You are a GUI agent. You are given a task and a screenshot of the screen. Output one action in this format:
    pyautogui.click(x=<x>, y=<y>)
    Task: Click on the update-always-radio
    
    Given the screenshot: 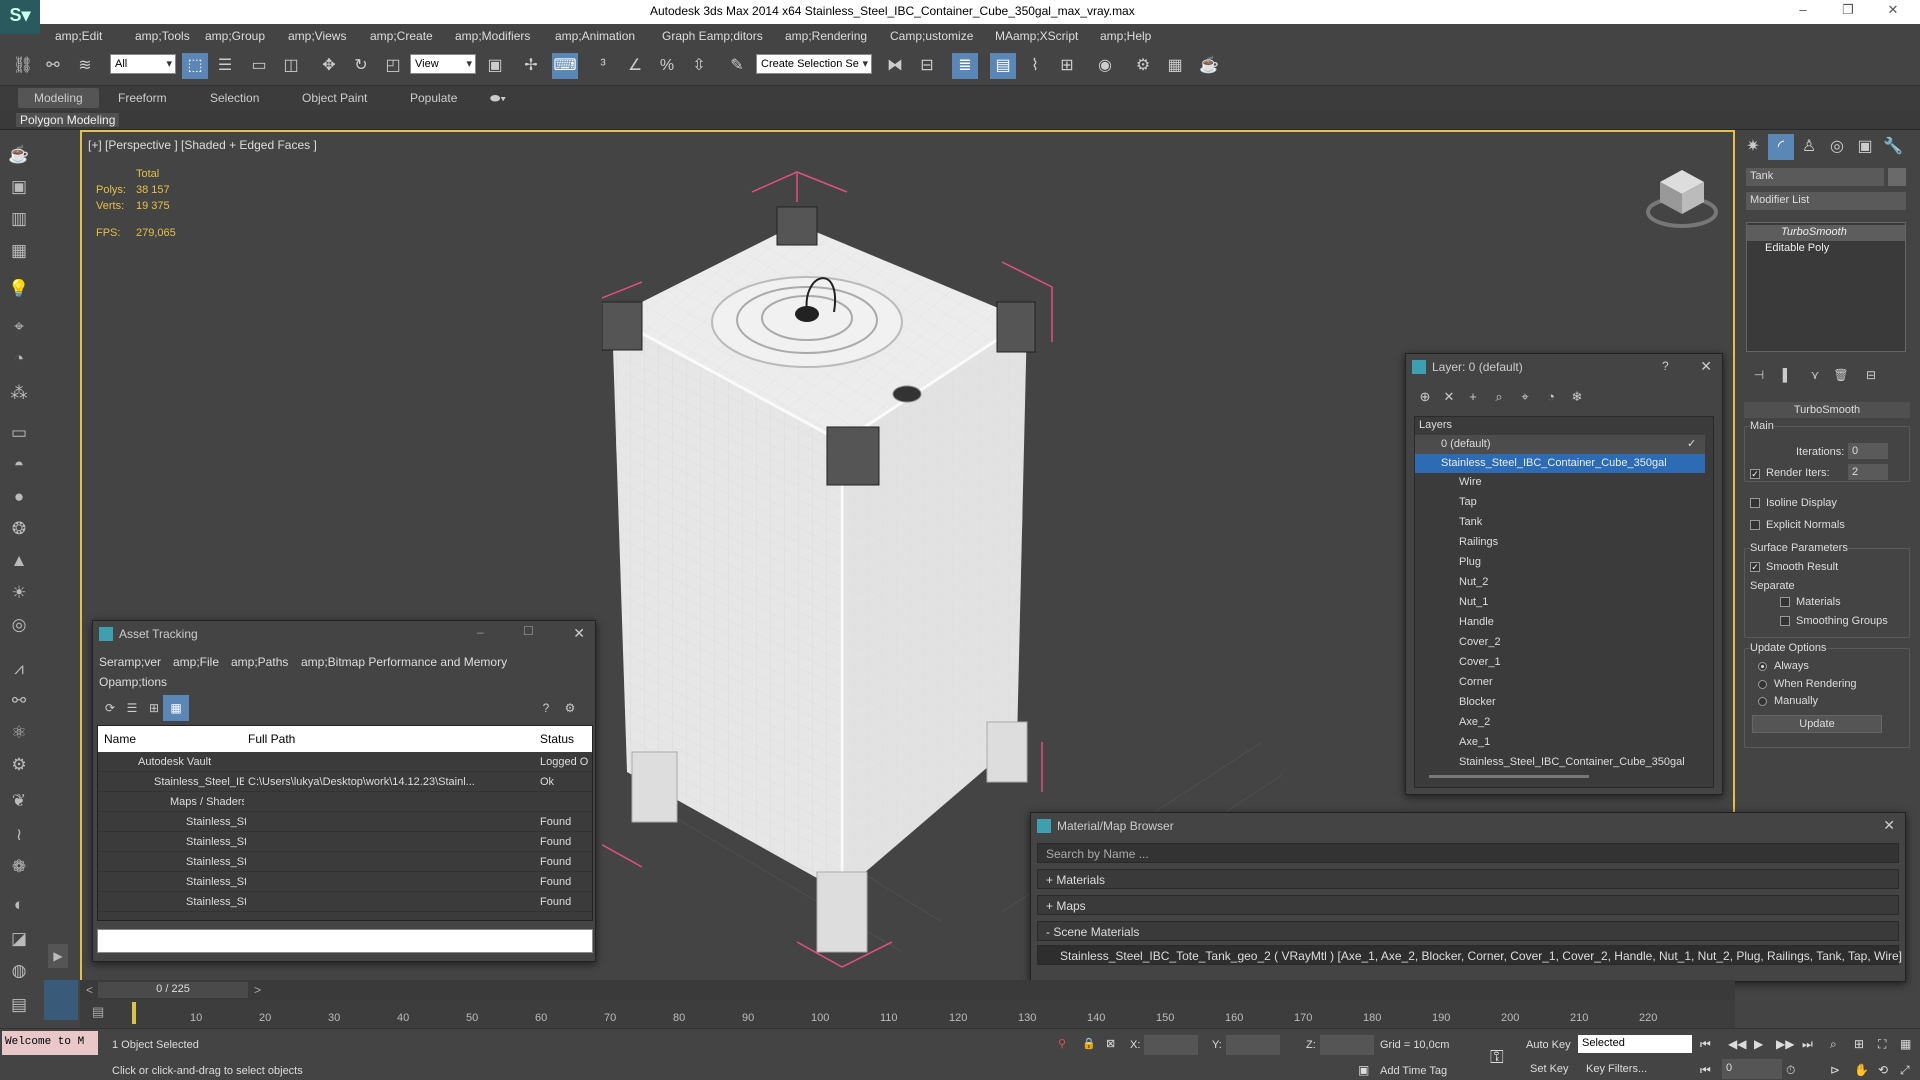 What is the action you would take?
    pyautogui.click(x=1762, y=666)
    